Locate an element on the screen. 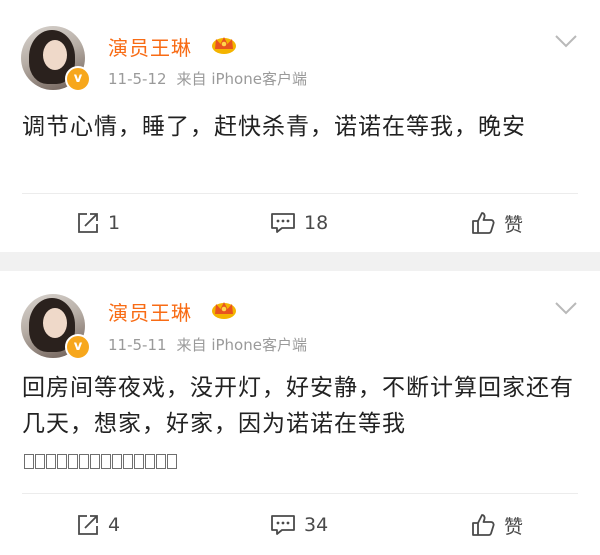  action-bar: 1 18 赞 is located at coordinates (300, 223).